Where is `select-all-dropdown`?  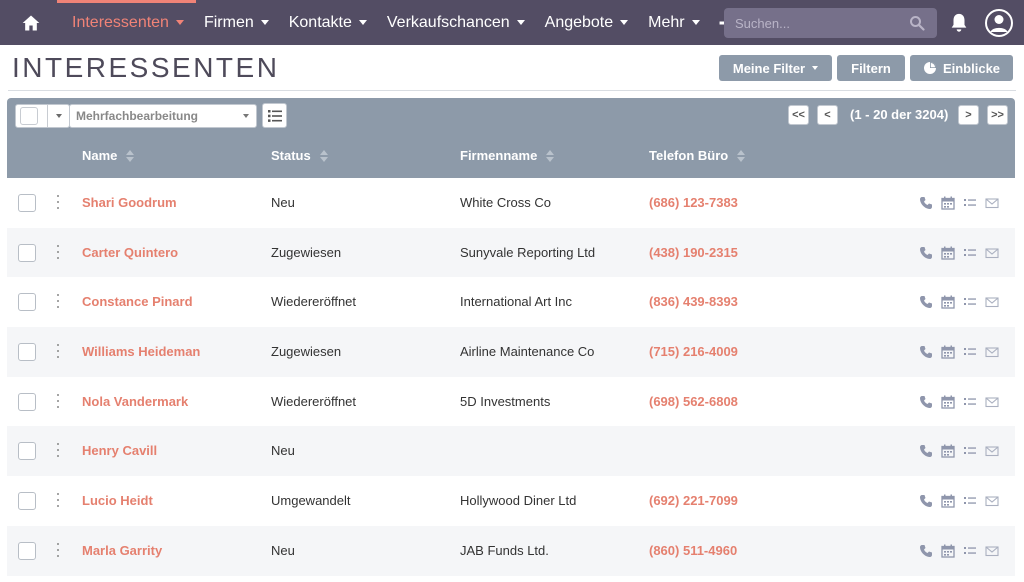 select-all-dropdown is located at coordinates (42, 116).